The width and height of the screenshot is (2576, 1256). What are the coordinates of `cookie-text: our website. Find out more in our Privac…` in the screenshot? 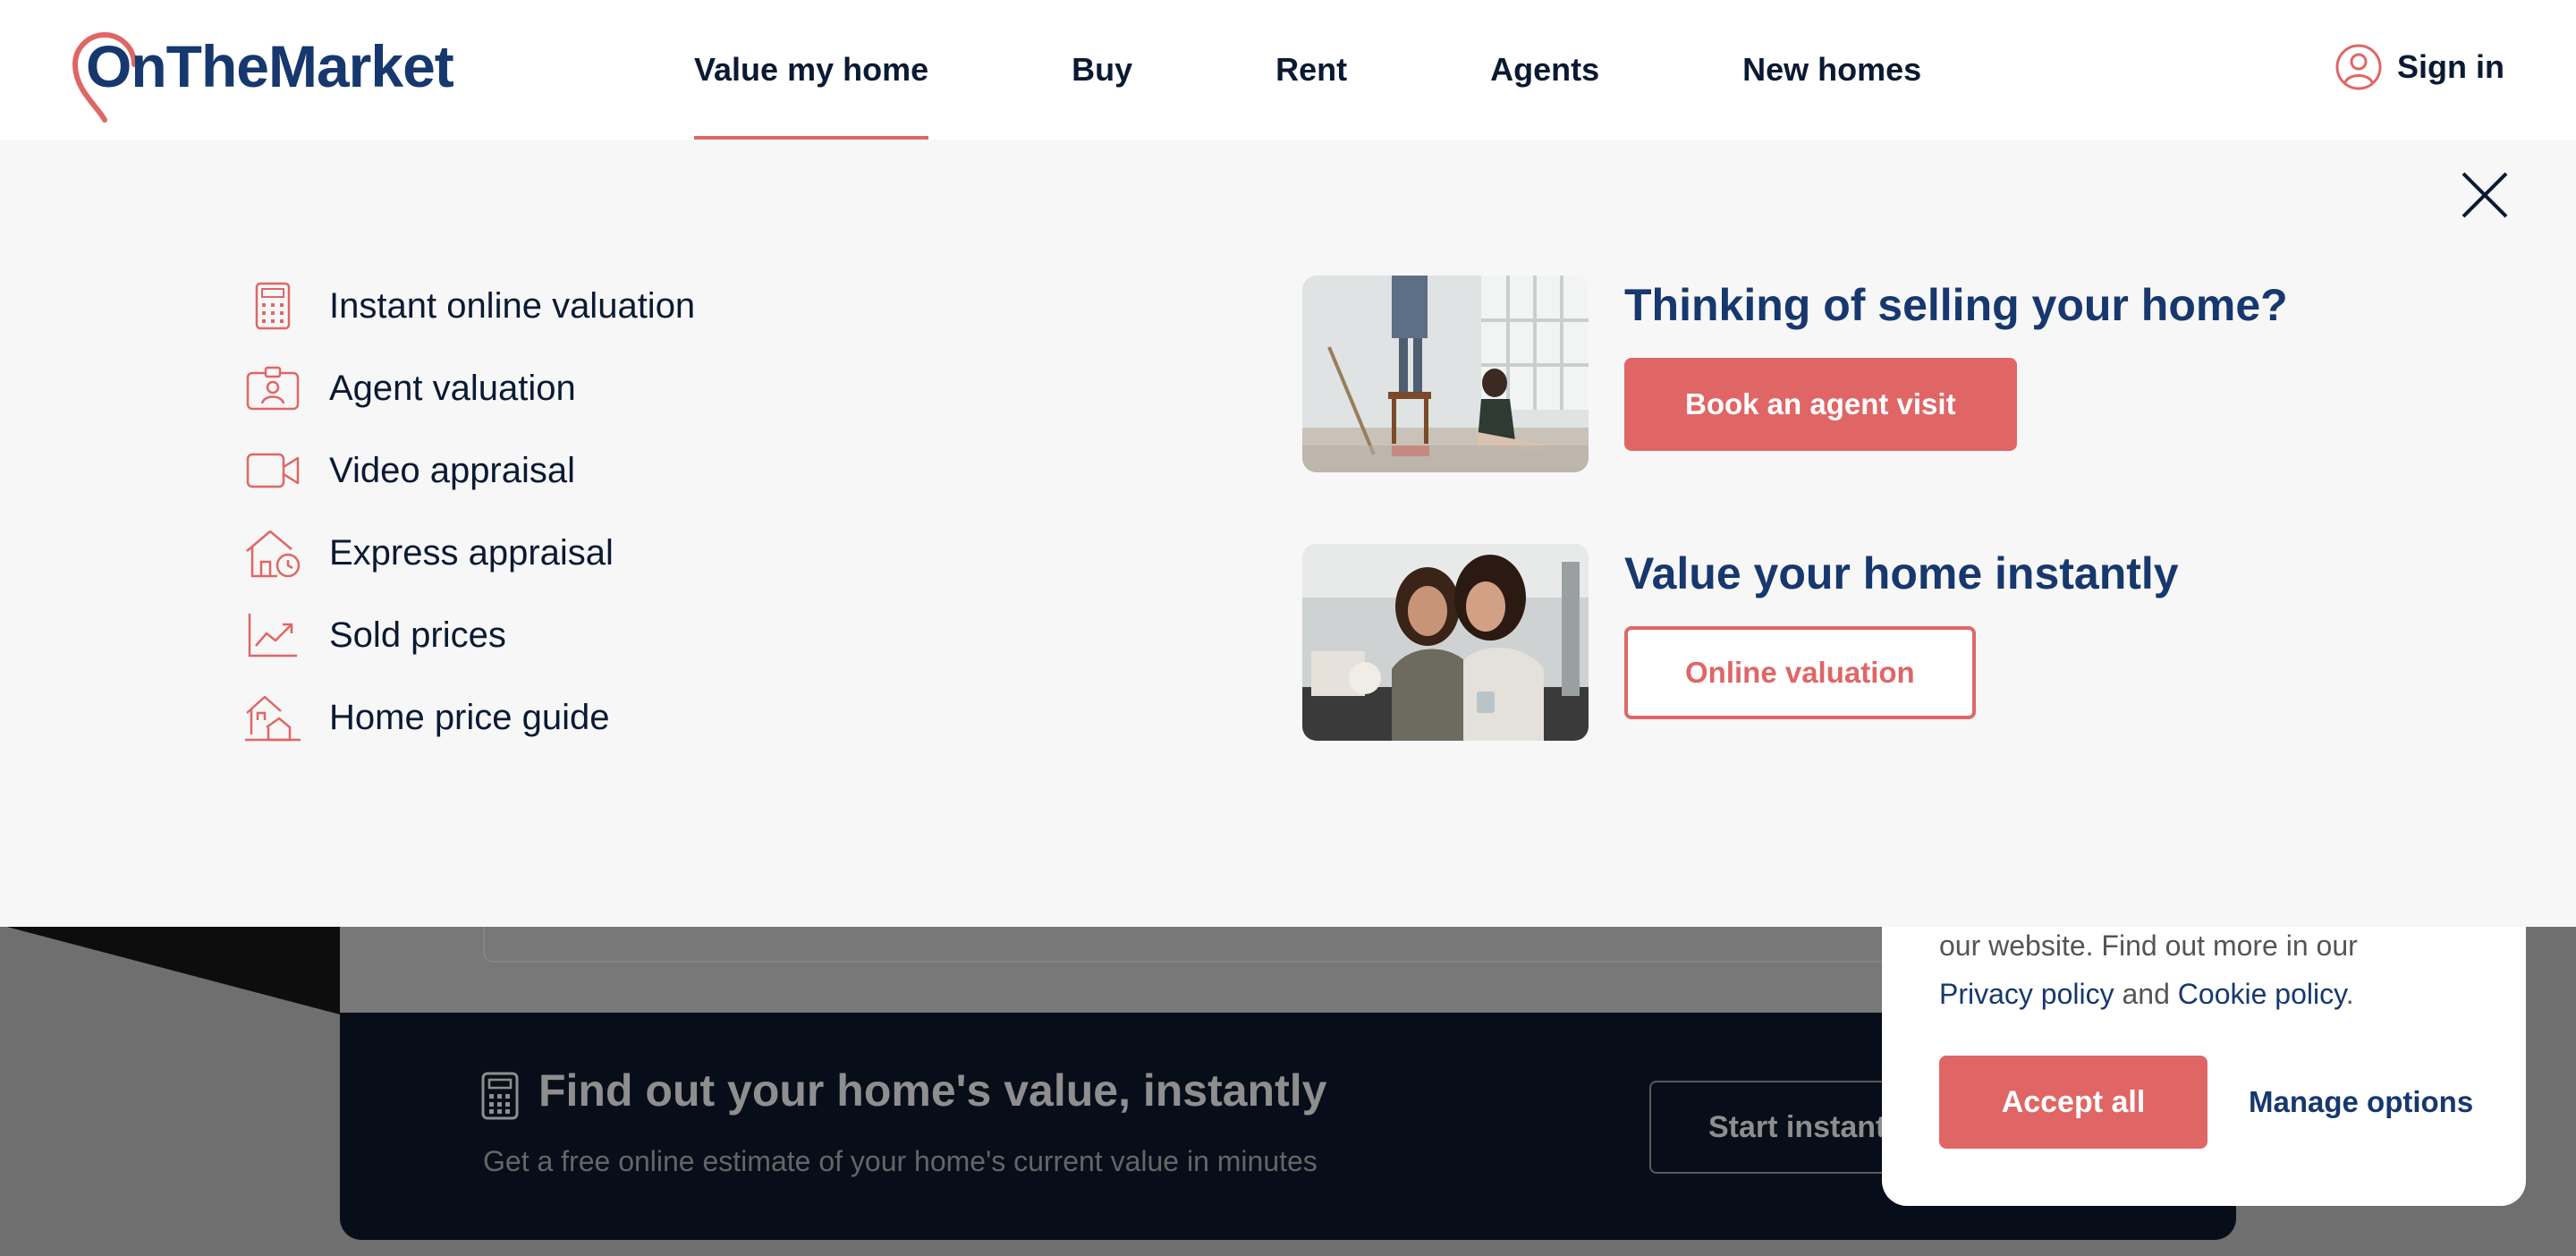 It's located at (2207, 970).